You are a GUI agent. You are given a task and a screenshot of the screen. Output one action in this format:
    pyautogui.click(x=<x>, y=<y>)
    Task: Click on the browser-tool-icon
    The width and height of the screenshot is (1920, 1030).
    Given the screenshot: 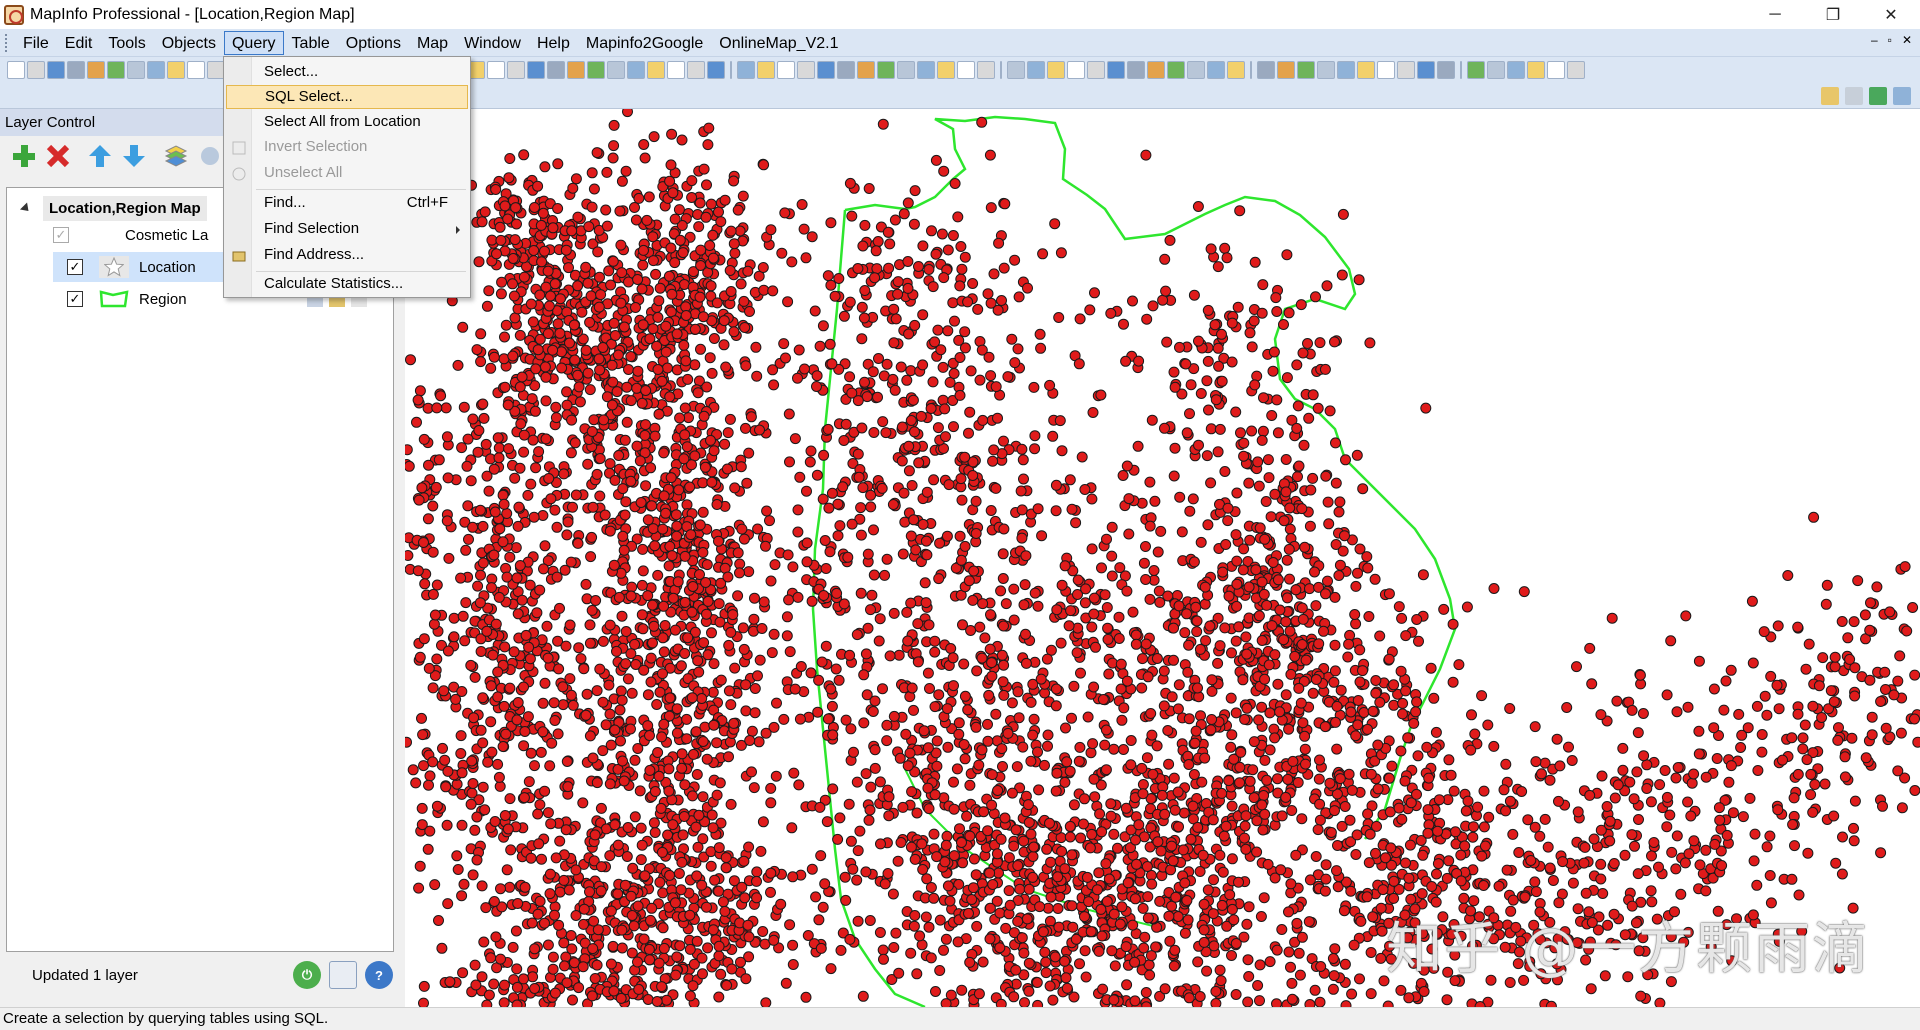 What is the action you would take?
    pyautogui.click(x=1854, y=96)
    